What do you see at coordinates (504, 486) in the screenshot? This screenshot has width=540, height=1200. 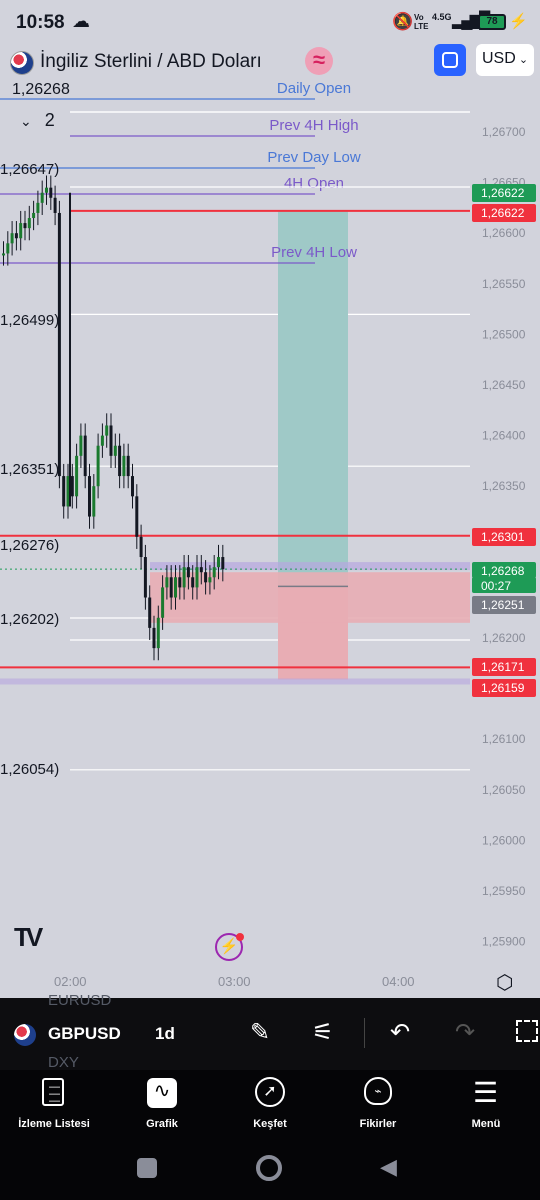 I see `price-axis-tick: 1,26350` at bounding box center [504, 486].